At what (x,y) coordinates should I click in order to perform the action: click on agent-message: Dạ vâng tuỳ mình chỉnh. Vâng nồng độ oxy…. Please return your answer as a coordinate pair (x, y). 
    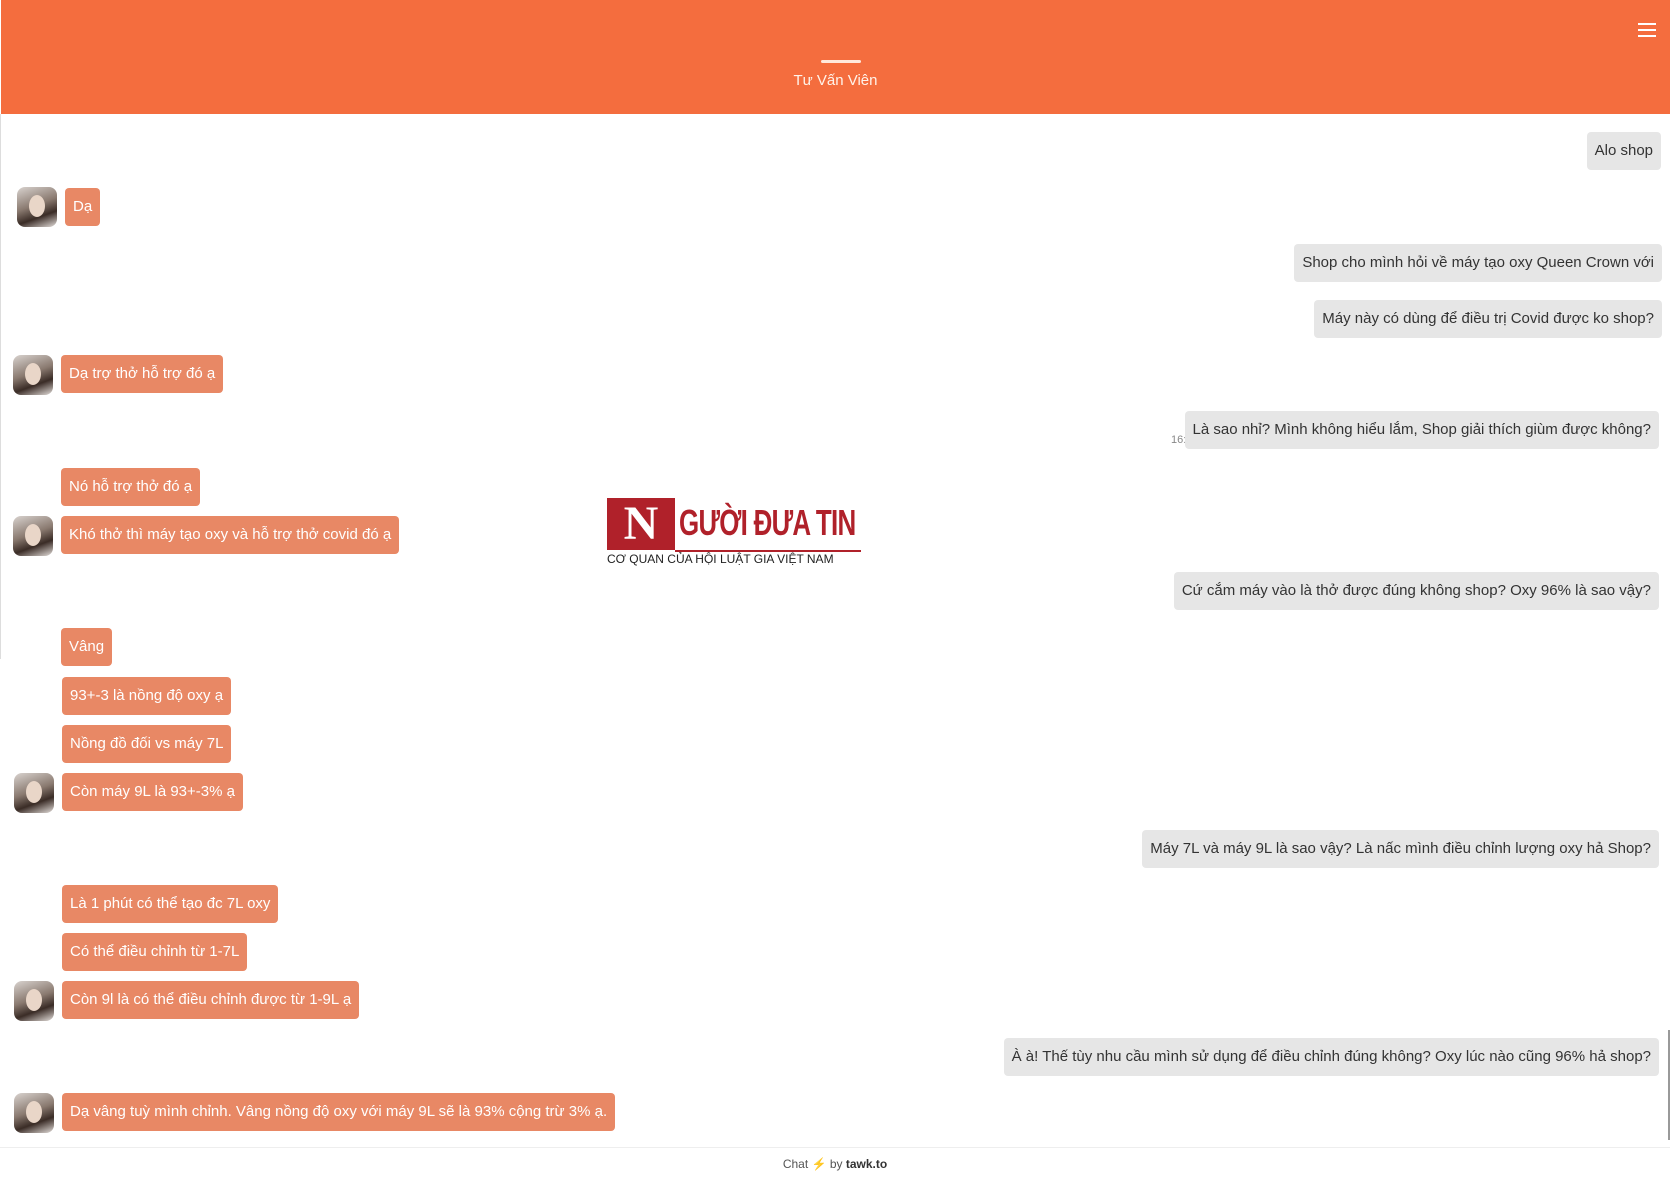
    Looking at the image, I should click on (339, 1112).